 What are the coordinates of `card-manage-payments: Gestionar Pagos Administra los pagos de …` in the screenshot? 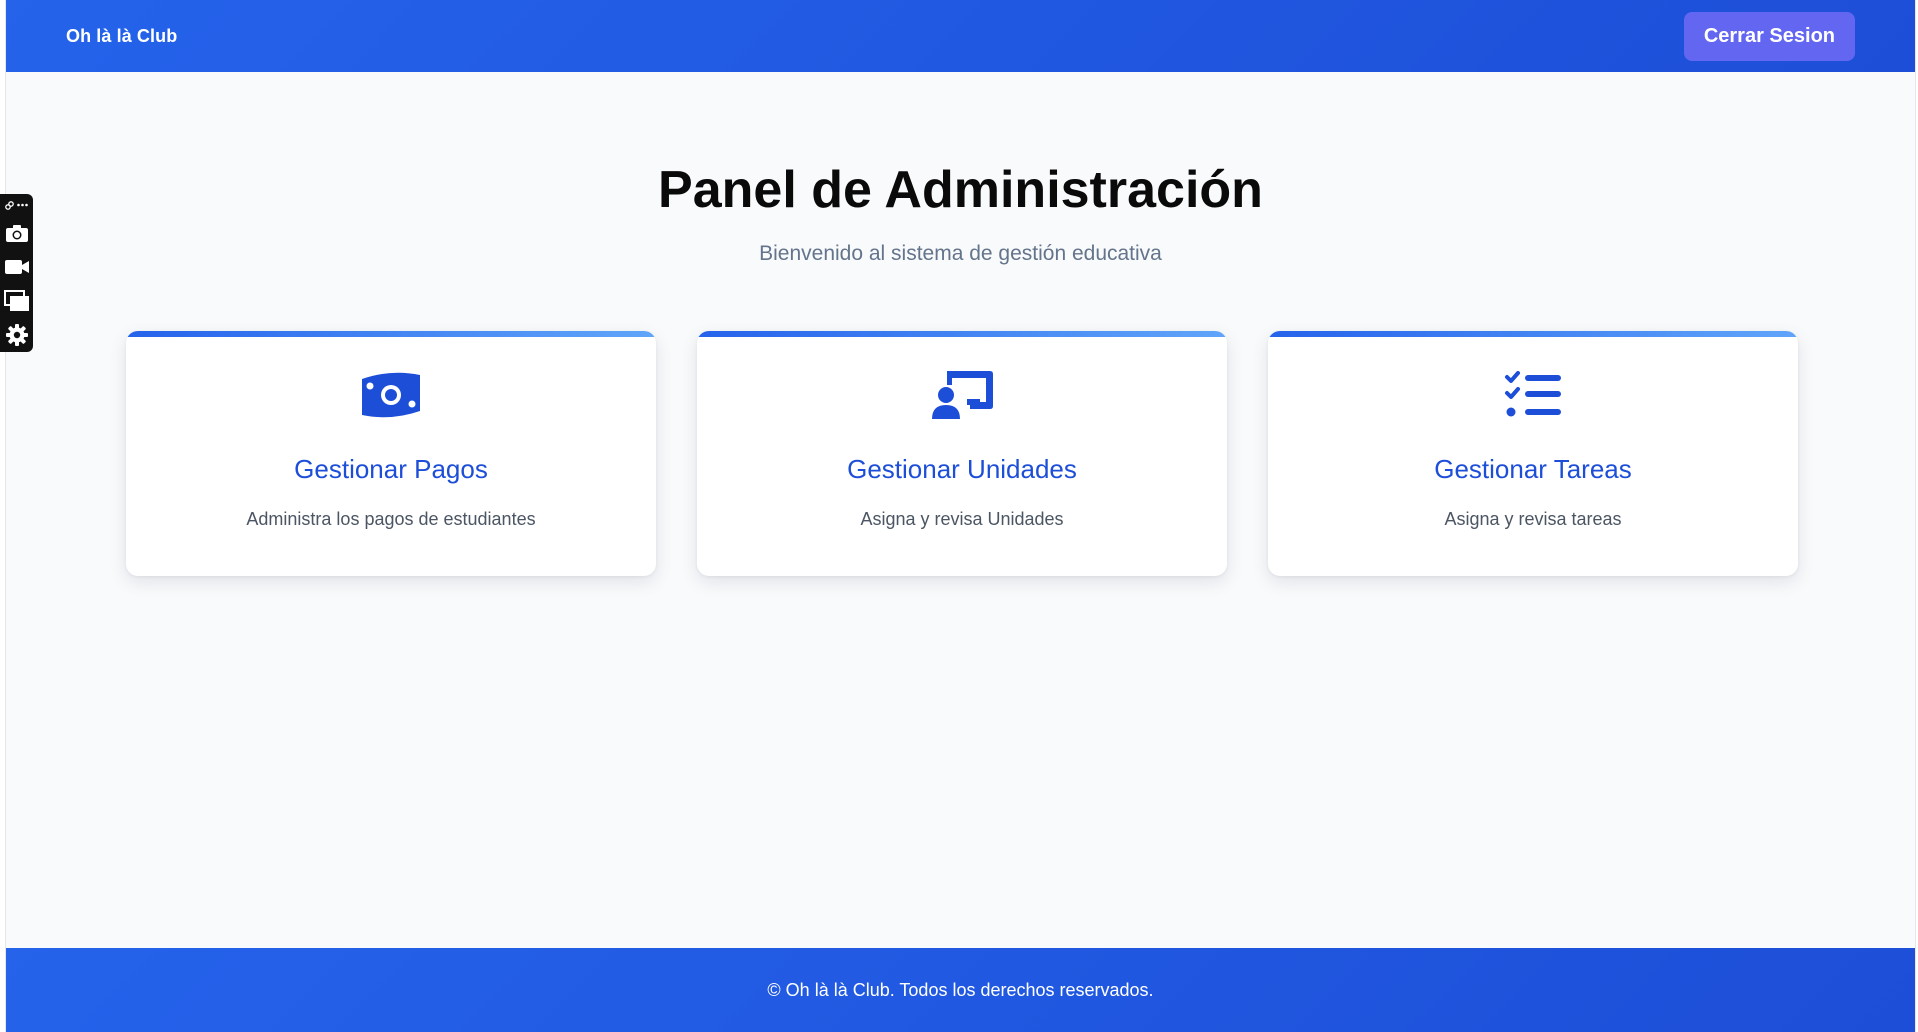 It's located at (391, 453).